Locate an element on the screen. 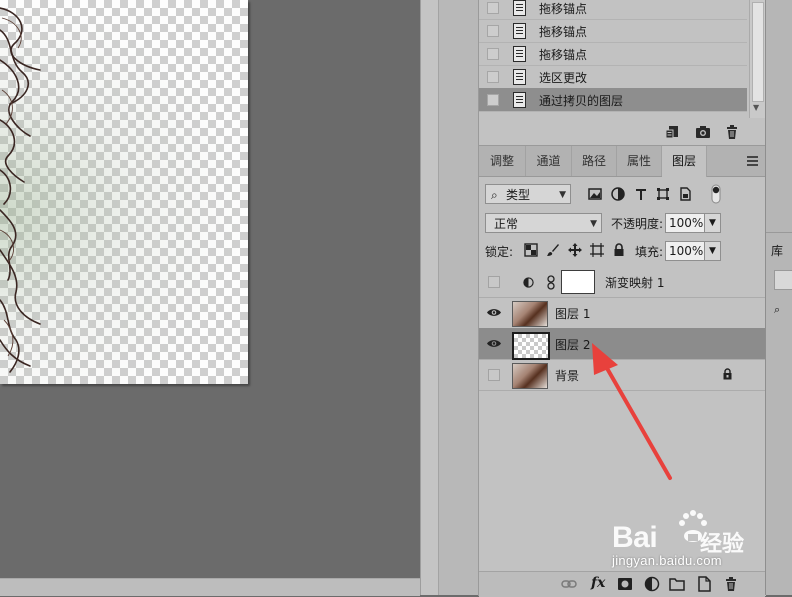  layer-mask-thumbnail is located at coordinates (578, 282).